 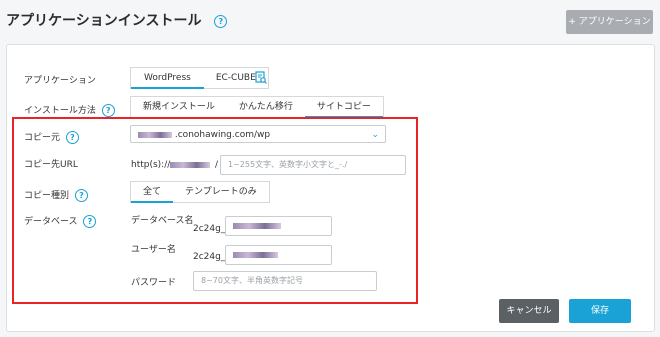 I want to click on add-application-button: + アプリケーション, so click(x=609, y=22).